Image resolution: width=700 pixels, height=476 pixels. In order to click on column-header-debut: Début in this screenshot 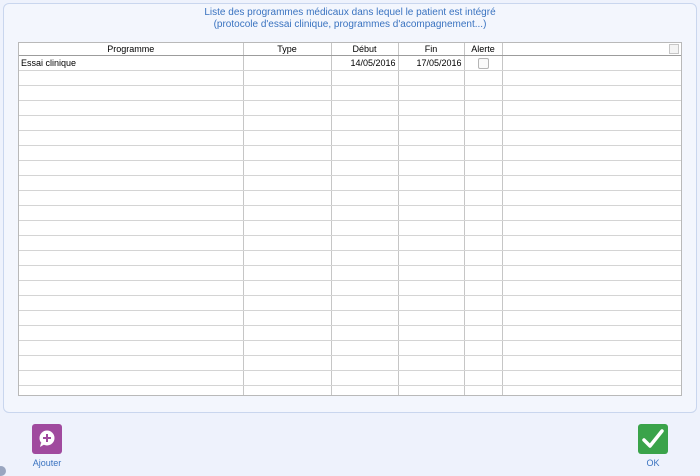, I will do `click(365, 49)`.